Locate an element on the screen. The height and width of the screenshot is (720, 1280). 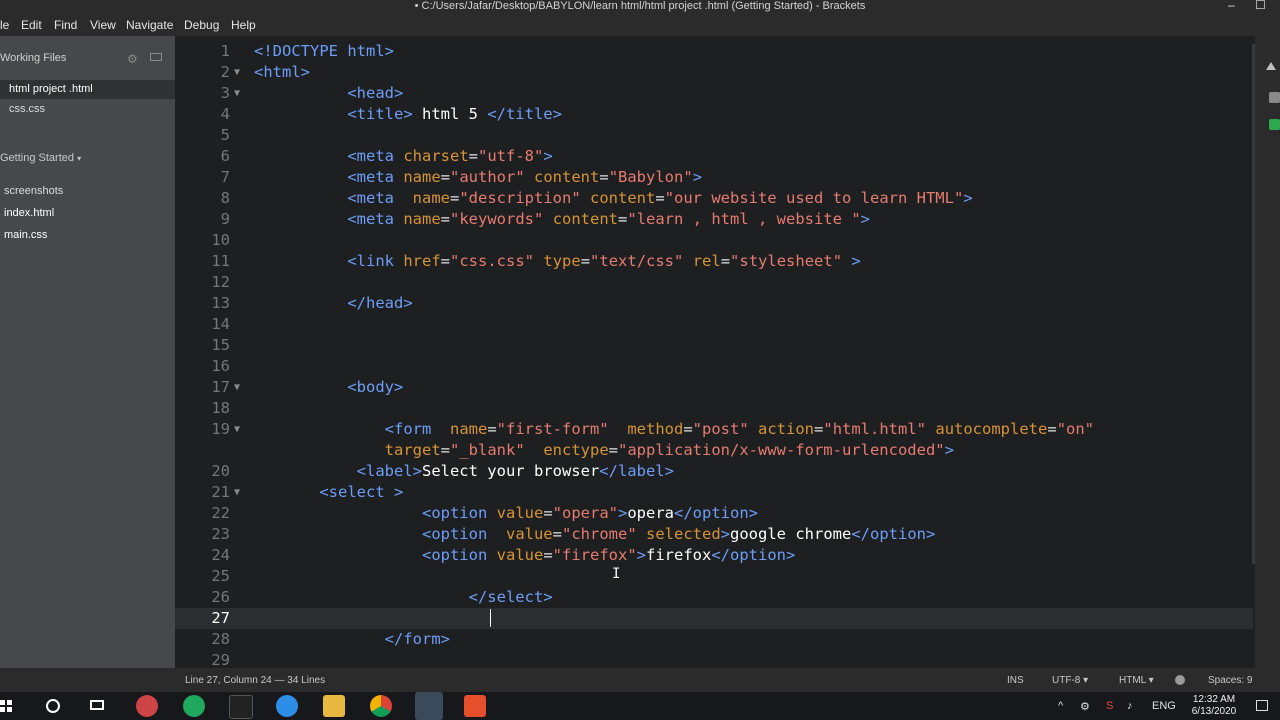
insert-mode: INS is located at coordinates (1015, 680).